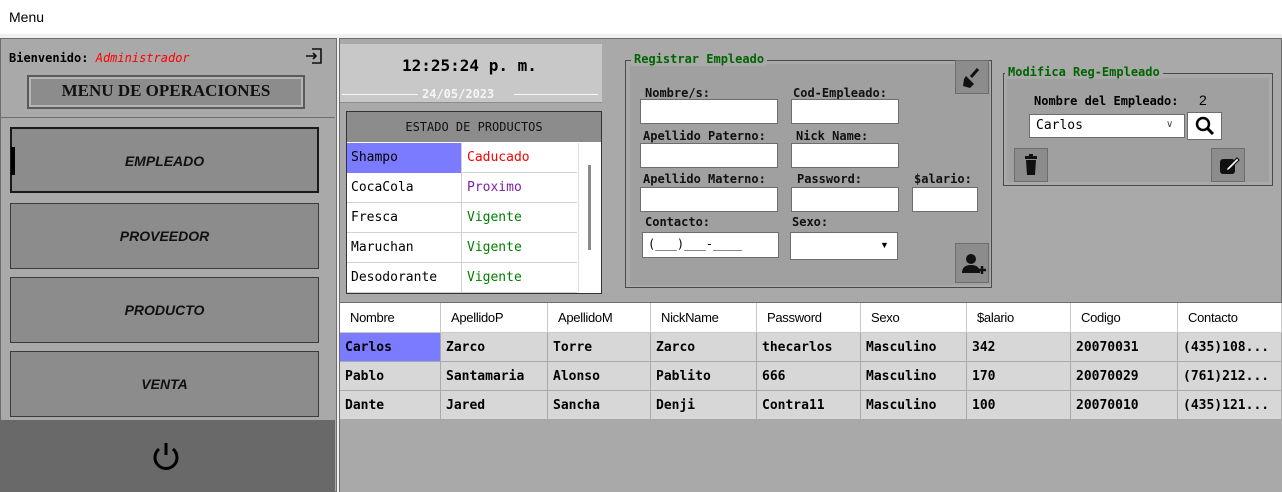 The image size is (1282, 492). I want to click on product-status: Proximo, so click(494, 187).